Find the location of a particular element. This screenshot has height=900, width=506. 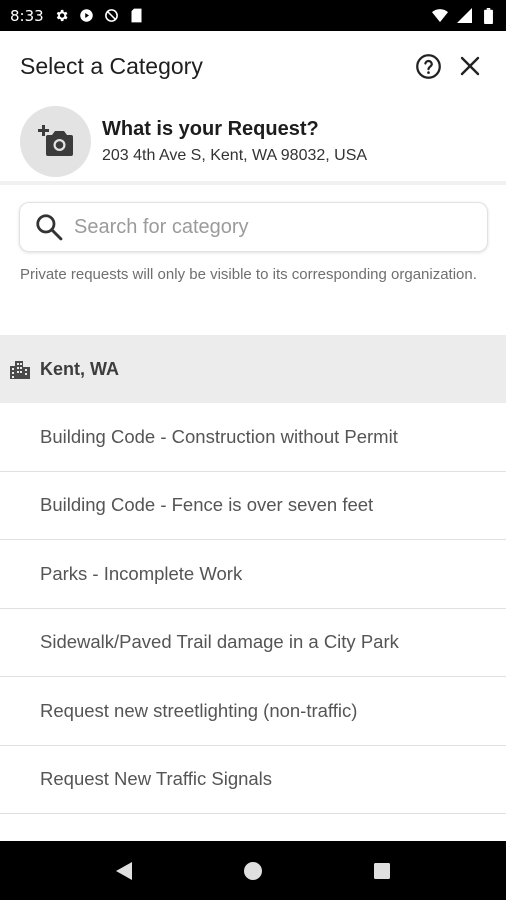

organization-name: Kent, WA is located at coordinates (79, 368).